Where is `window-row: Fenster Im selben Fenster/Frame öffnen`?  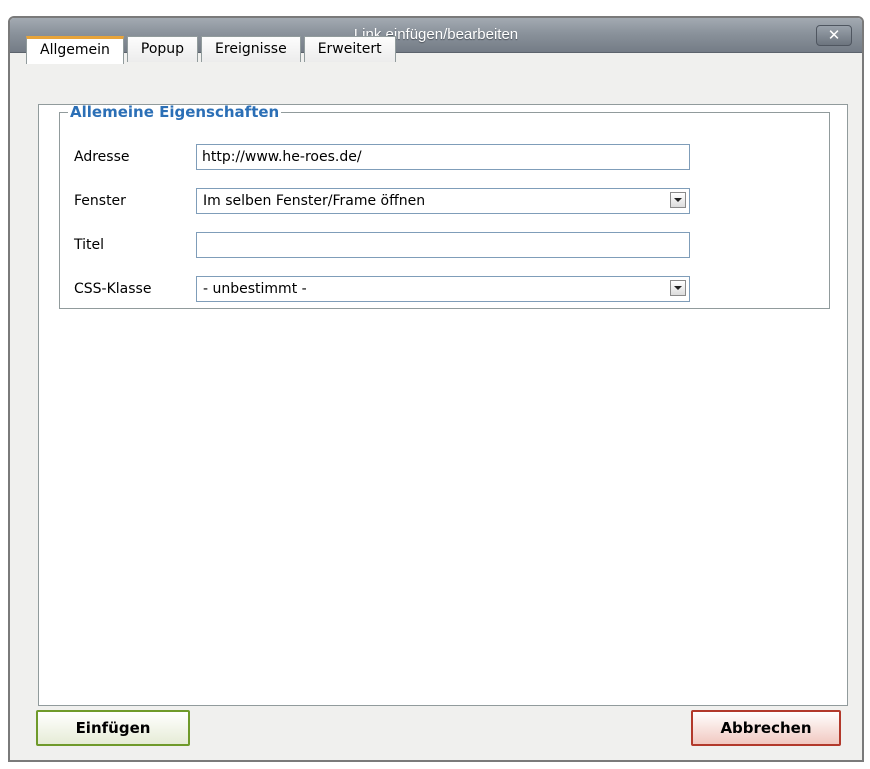
window-row: Fenster Im selben Fenster/Frame öffnen is located at coordinates (382, 201).